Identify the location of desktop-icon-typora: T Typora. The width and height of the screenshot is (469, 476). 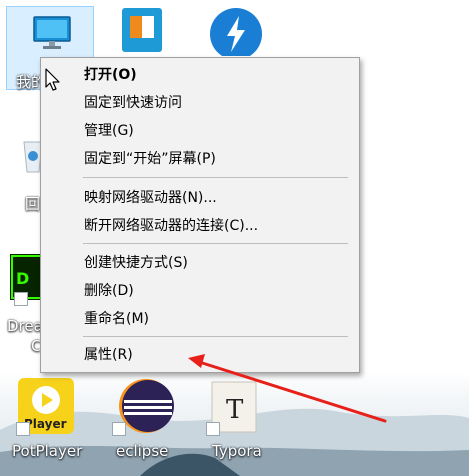
(244, 423).